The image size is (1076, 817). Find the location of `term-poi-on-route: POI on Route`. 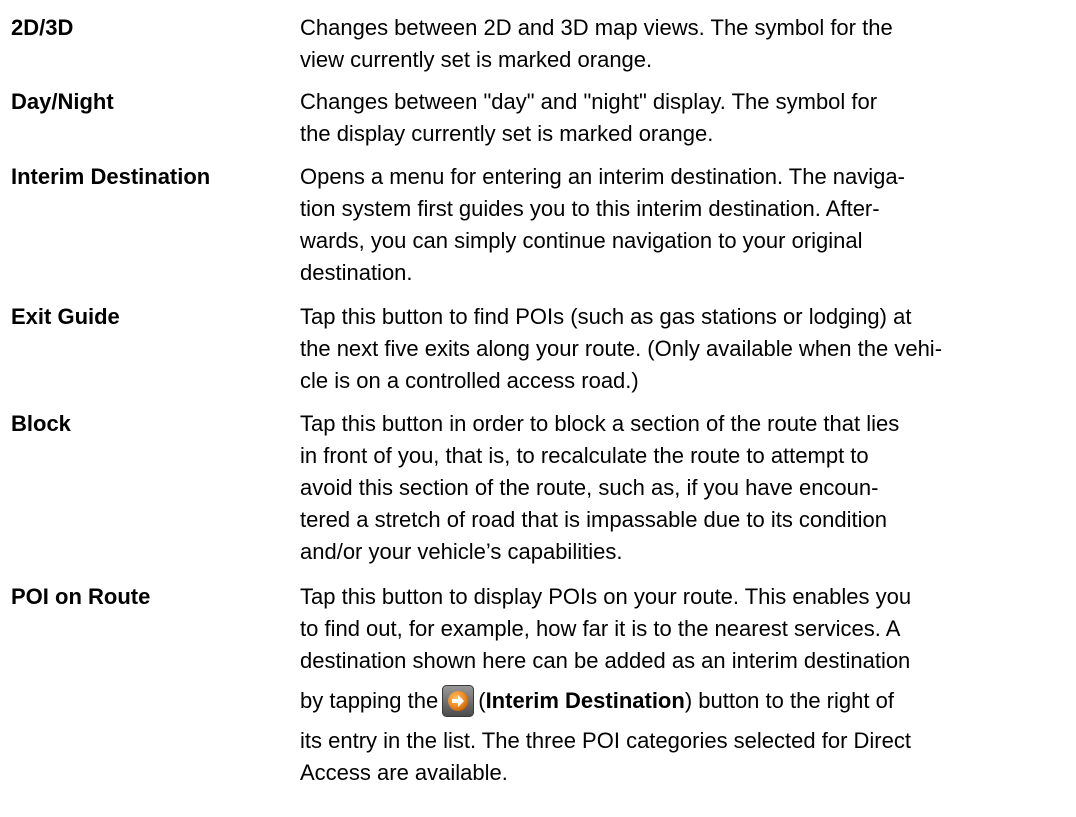

term-poi-on-route: POI on Route is located at coordinates (81, 596).